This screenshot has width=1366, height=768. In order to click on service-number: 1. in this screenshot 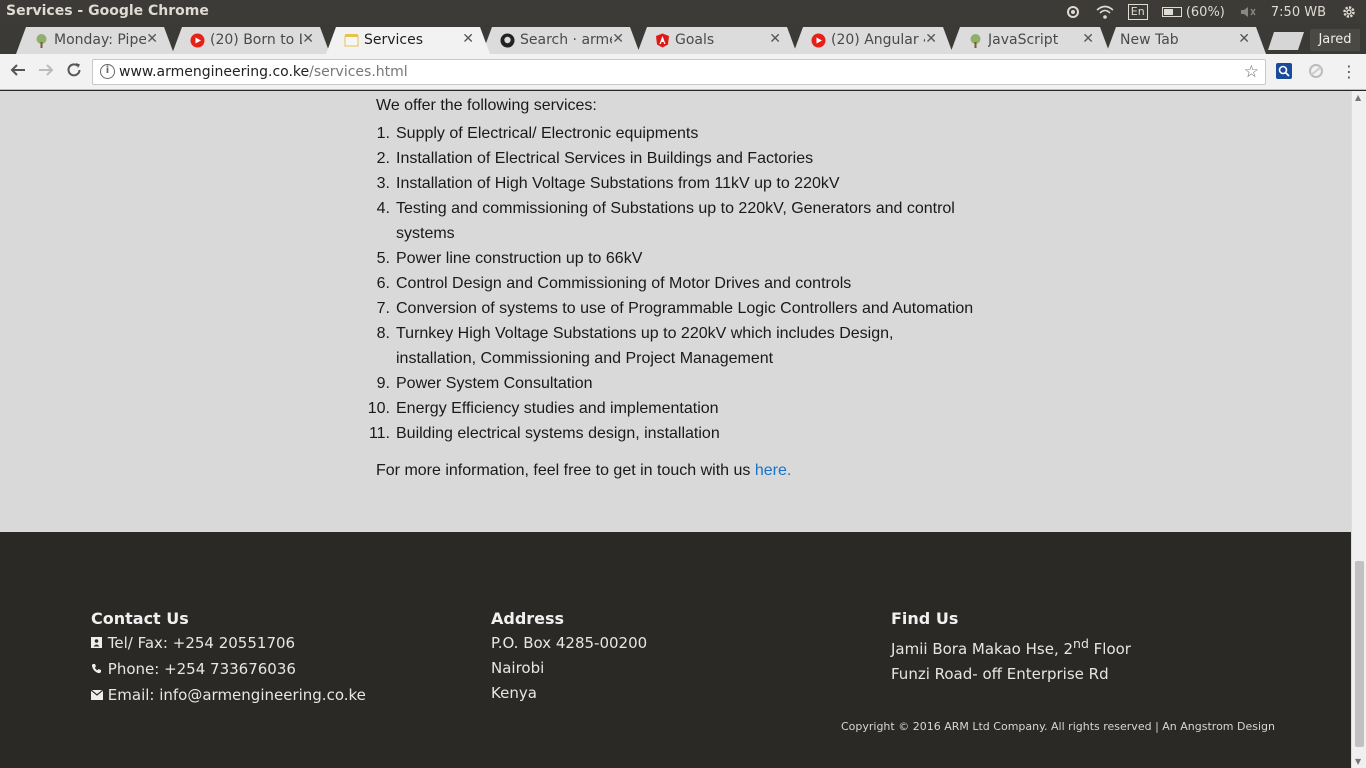, I will do `click(383, 133)`.